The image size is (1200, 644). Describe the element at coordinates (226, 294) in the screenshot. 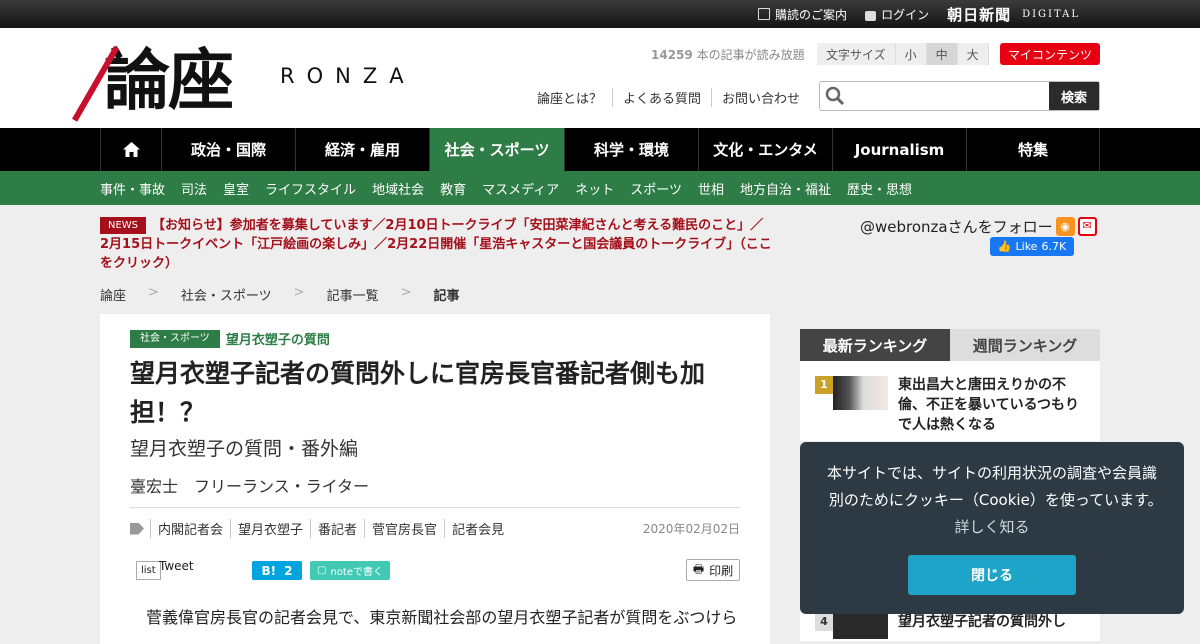

I see `breadcrumb-category: 社会・スポーツ` at that location.